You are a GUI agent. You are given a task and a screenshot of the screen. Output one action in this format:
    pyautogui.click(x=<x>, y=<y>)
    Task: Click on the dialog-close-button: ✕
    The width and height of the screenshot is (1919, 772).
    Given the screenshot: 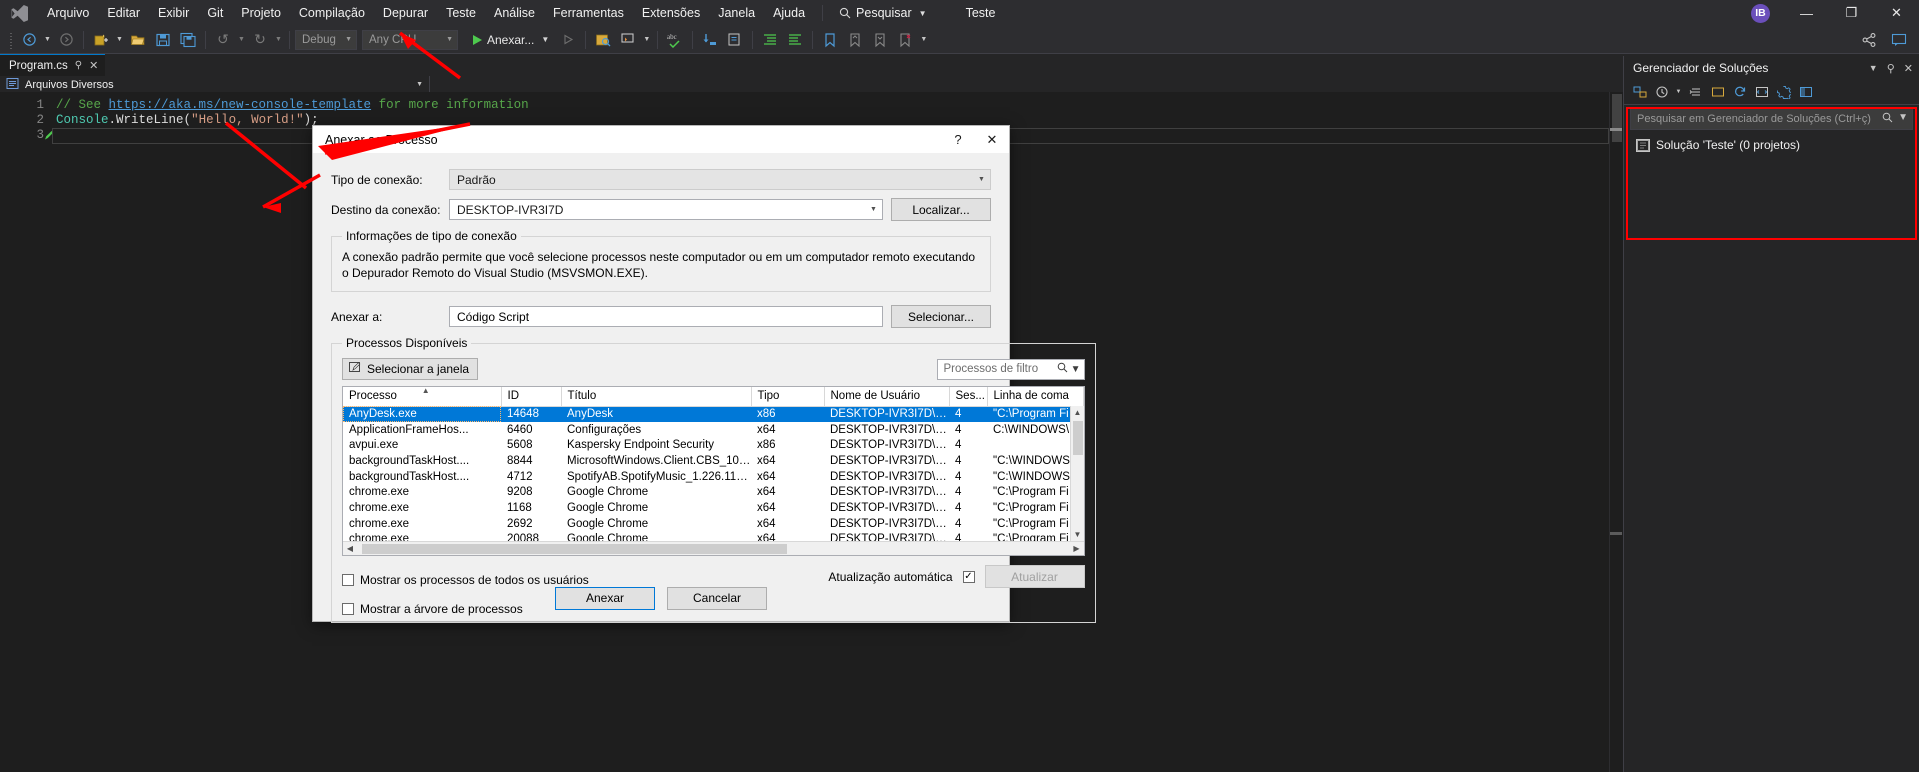 What is the action you would take?
    pyautogui.click(x=992, y=139)
    